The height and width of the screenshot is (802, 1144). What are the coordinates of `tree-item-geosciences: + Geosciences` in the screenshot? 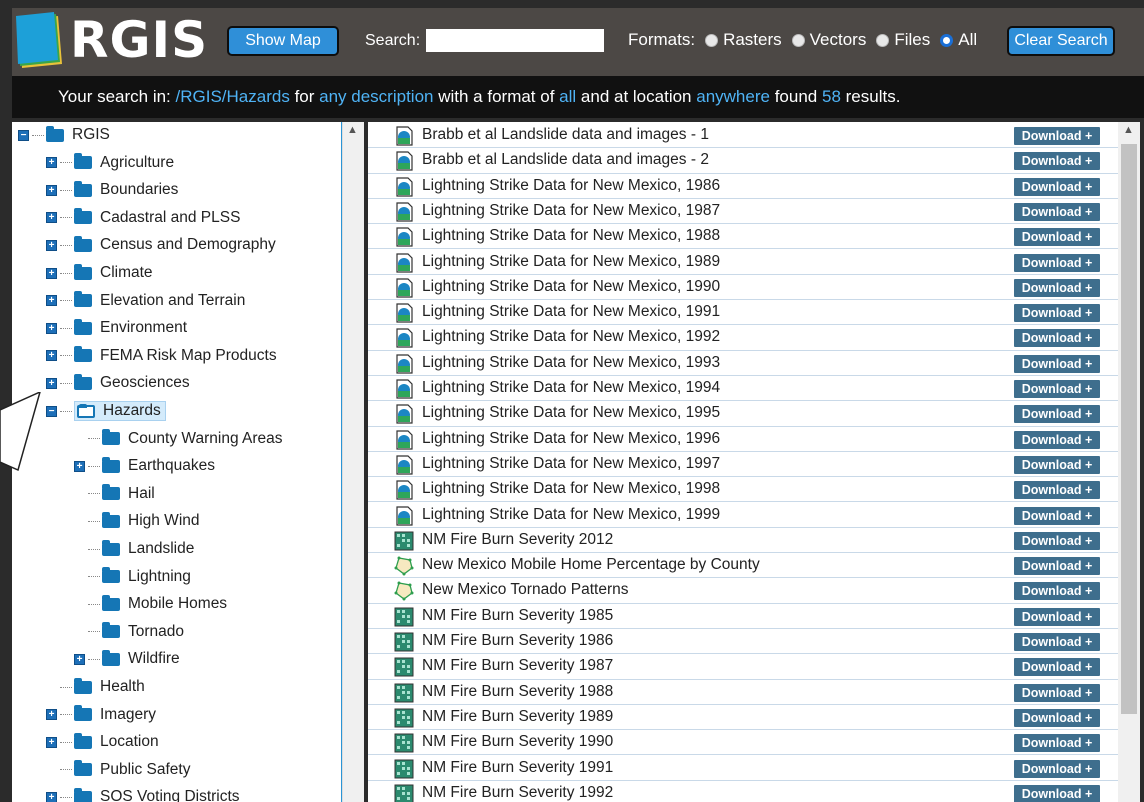 It's located at (118, 383).